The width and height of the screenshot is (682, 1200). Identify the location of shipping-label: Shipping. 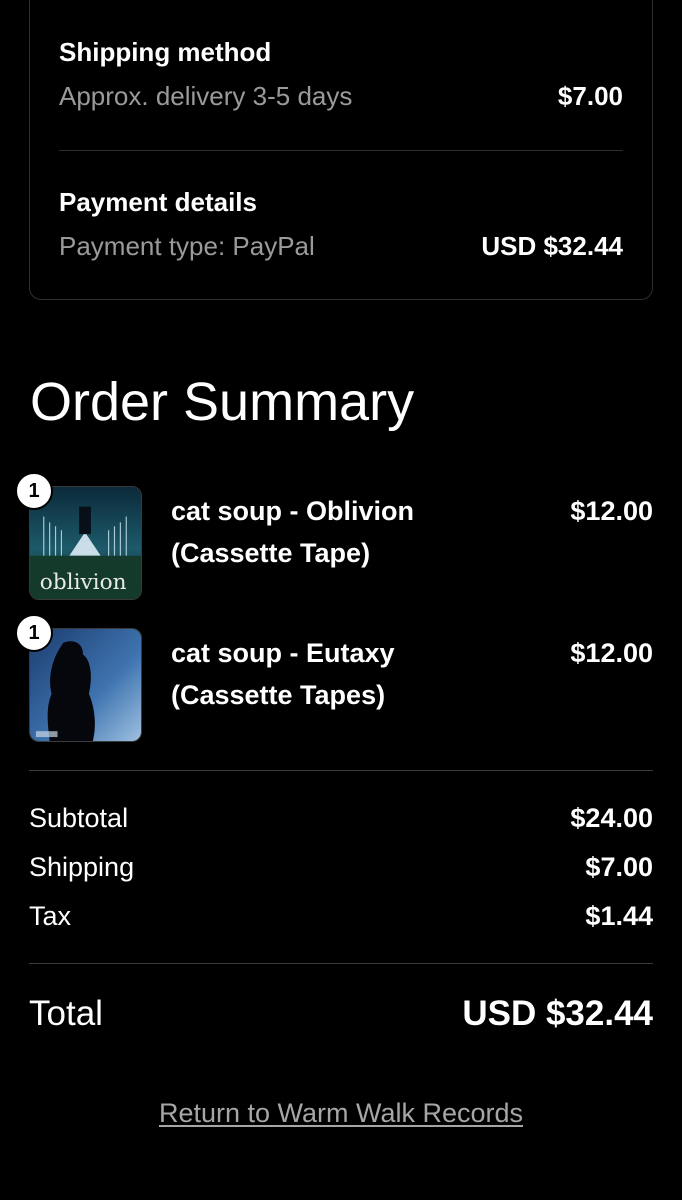
(82, 867).